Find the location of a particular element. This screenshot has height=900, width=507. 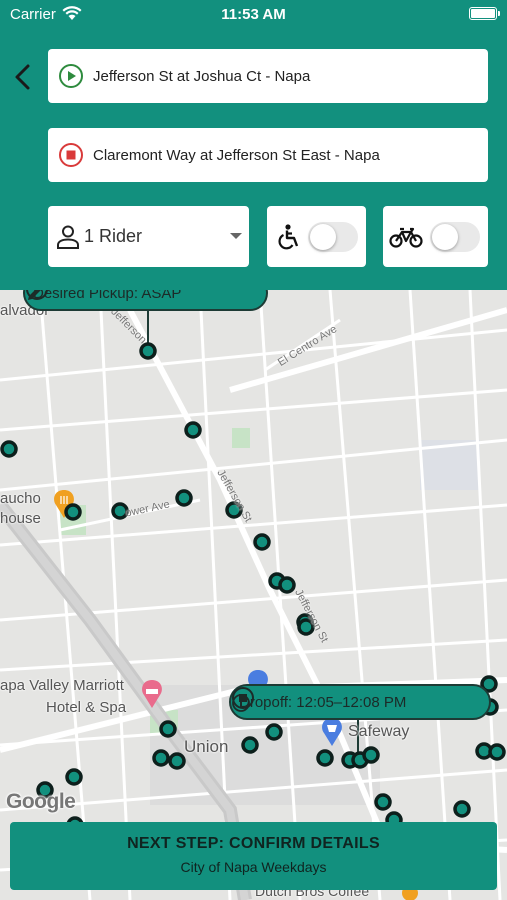

bike-toggle is located at coordinates (455, 237).